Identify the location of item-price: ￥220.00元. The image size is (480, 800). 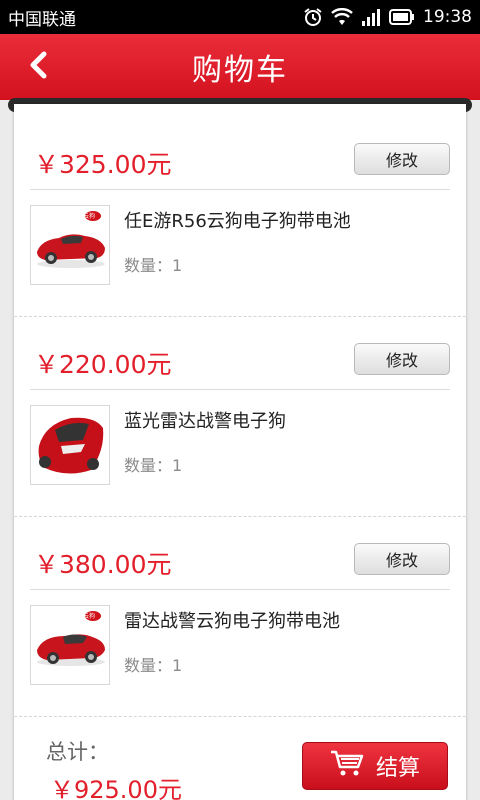
(103, 364).